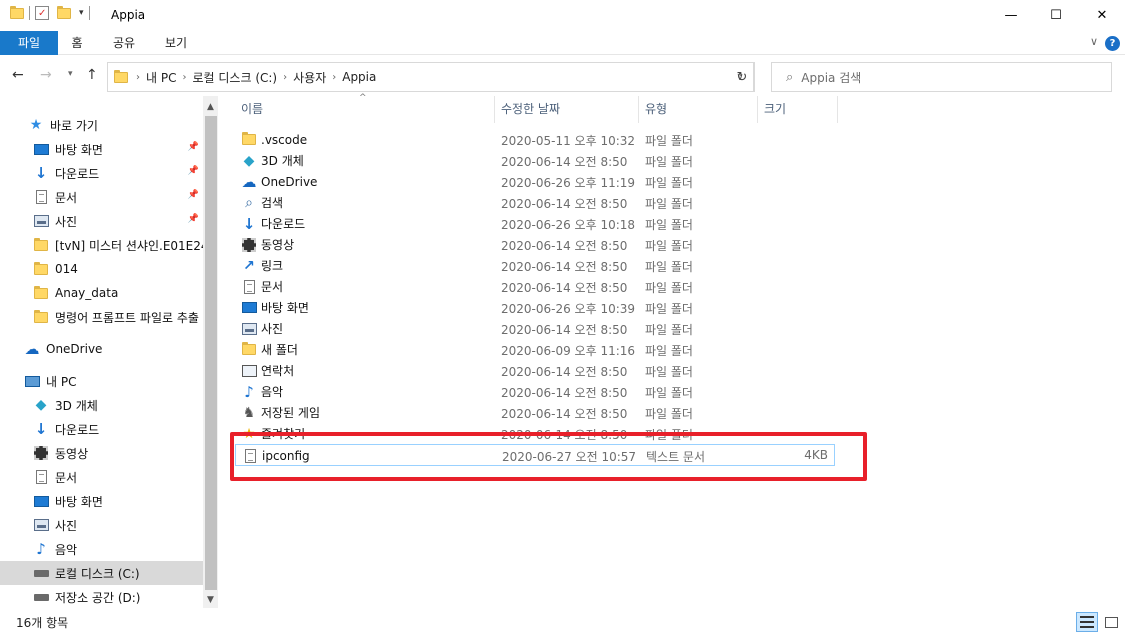 The width and height of the screenshot is (1125, 634). Describe the element at coordinates (291, 413) in the screenshot. I see `file-name: 저장된 게임` at that location.